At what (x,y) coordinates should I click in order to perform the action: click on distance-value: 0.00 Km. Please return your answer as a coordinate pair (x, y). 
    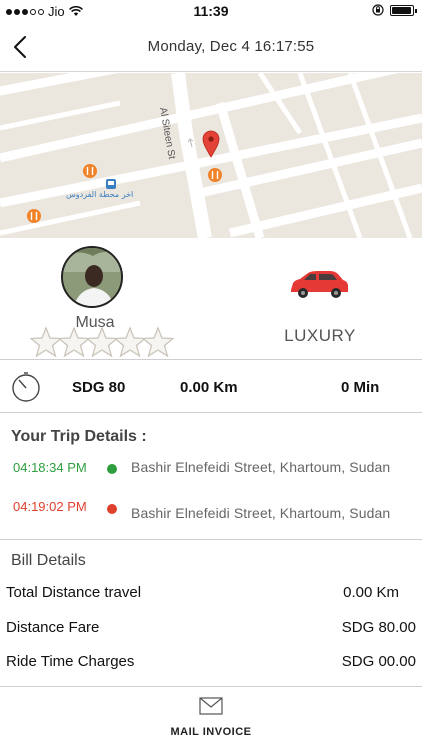
    Looking at the image, I should click on (209, 387).